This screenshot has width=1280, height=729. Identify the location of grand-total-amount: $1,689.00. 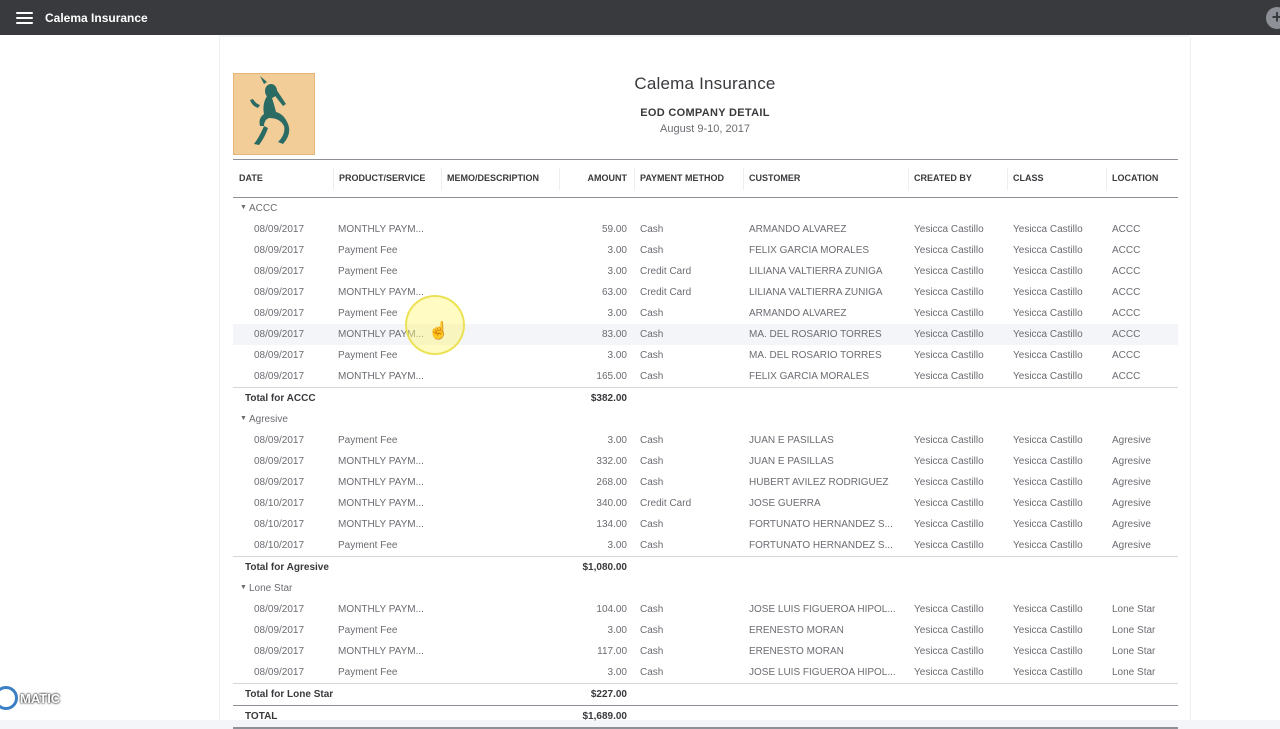
(605, 716).